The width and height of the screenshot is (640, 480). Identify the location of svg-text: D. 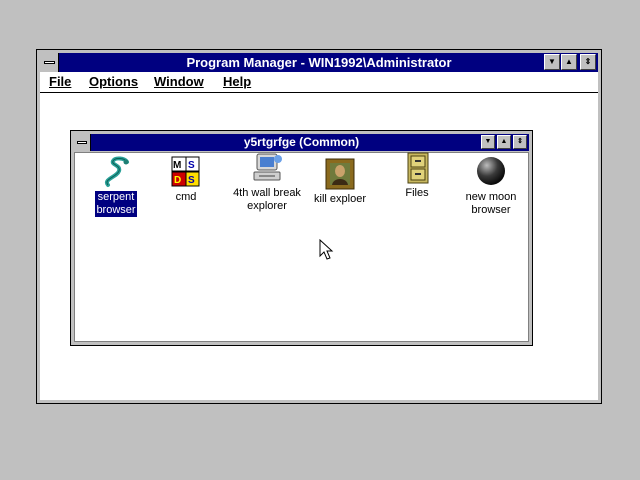
(177, 180).